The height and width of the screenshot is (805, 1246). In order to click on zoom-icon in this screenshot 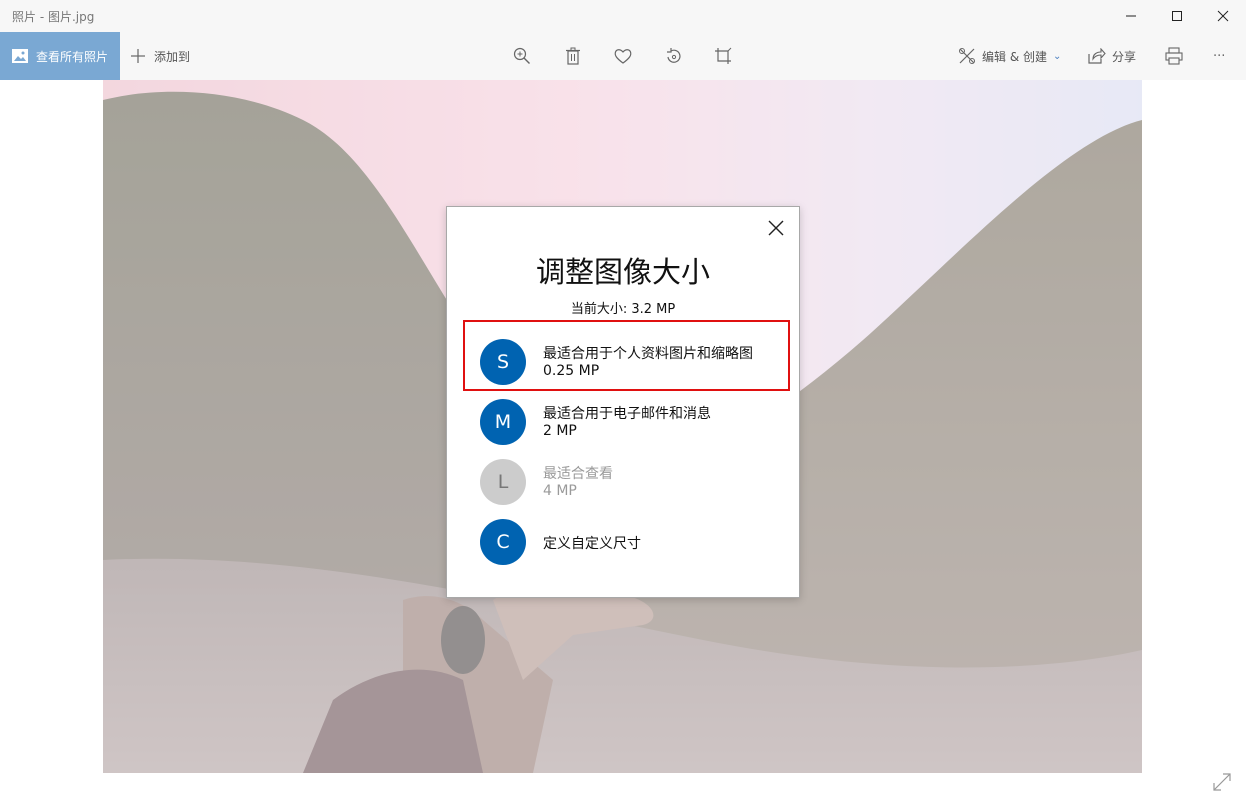, I will do `click(521, 55)`.